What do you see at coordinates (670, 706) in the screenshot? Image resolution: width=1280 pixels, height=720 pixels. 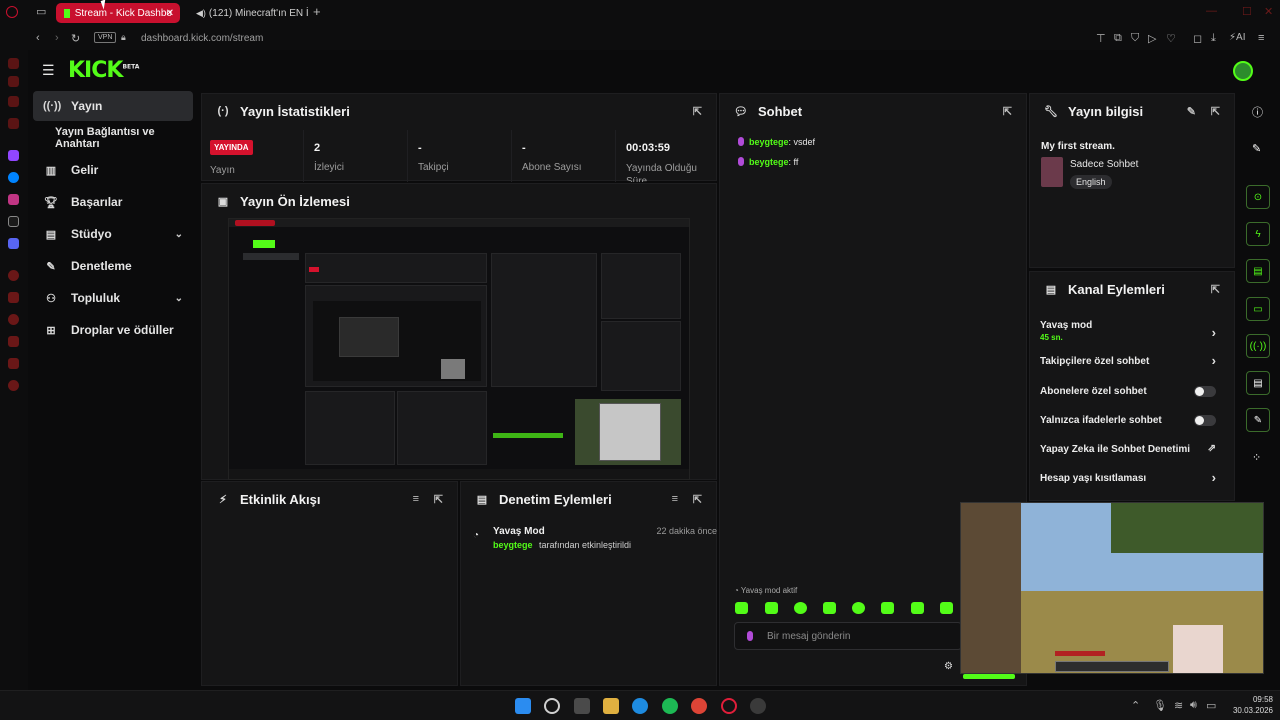 I see `spotify-icon` at bounding box center [670, 706].